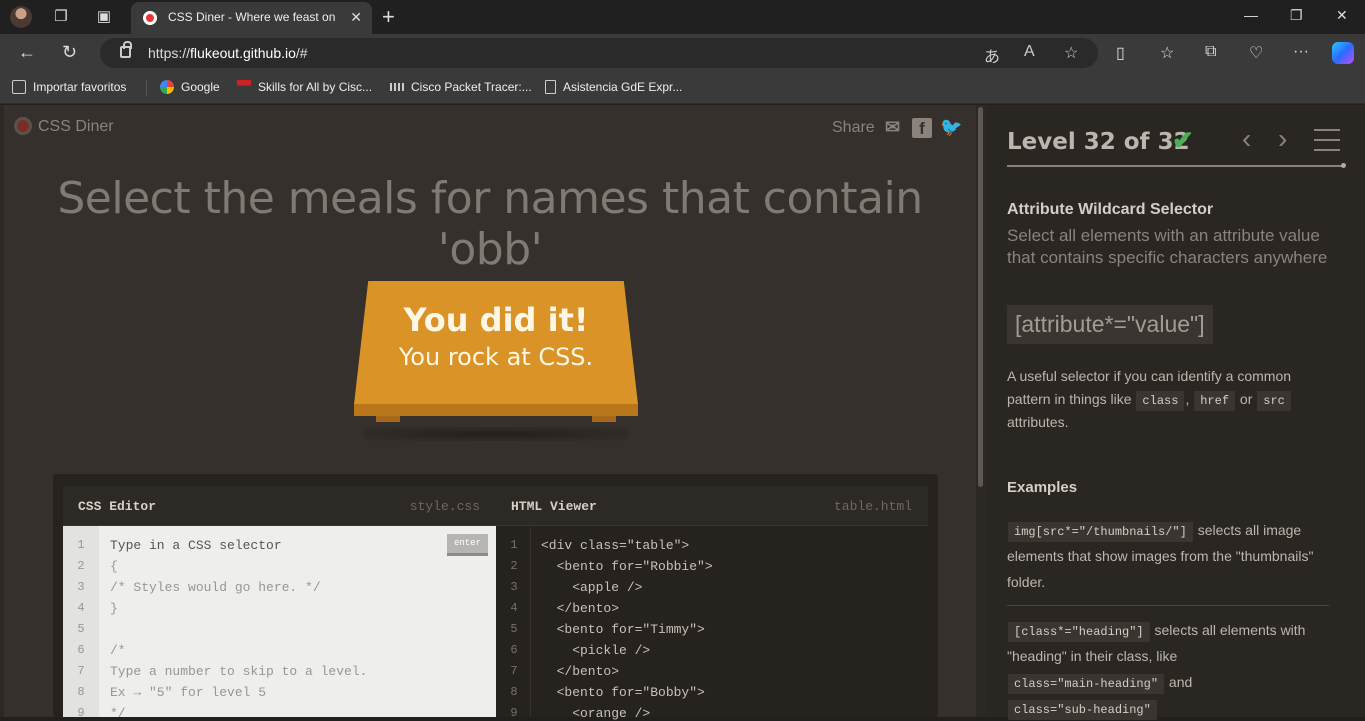 The width and height of the screenshot is (1365, 721). I want to click on css-code-line: Type a number to skip to a level., so click(239, 671).